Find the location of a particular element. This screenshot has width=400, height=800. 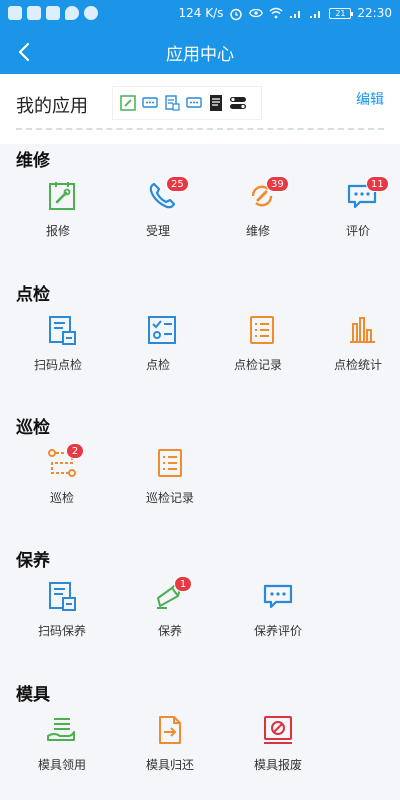

clock: 22:30 is located at coordinates (374, 13).